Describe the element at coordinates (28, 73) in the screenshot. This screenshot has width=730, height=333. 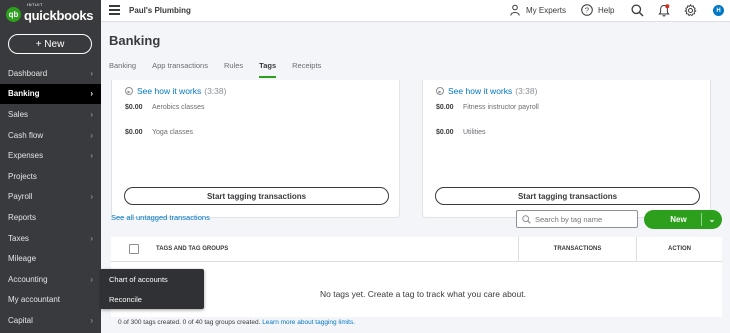
I see `sidebar-item-label: Dashboard` at that location.